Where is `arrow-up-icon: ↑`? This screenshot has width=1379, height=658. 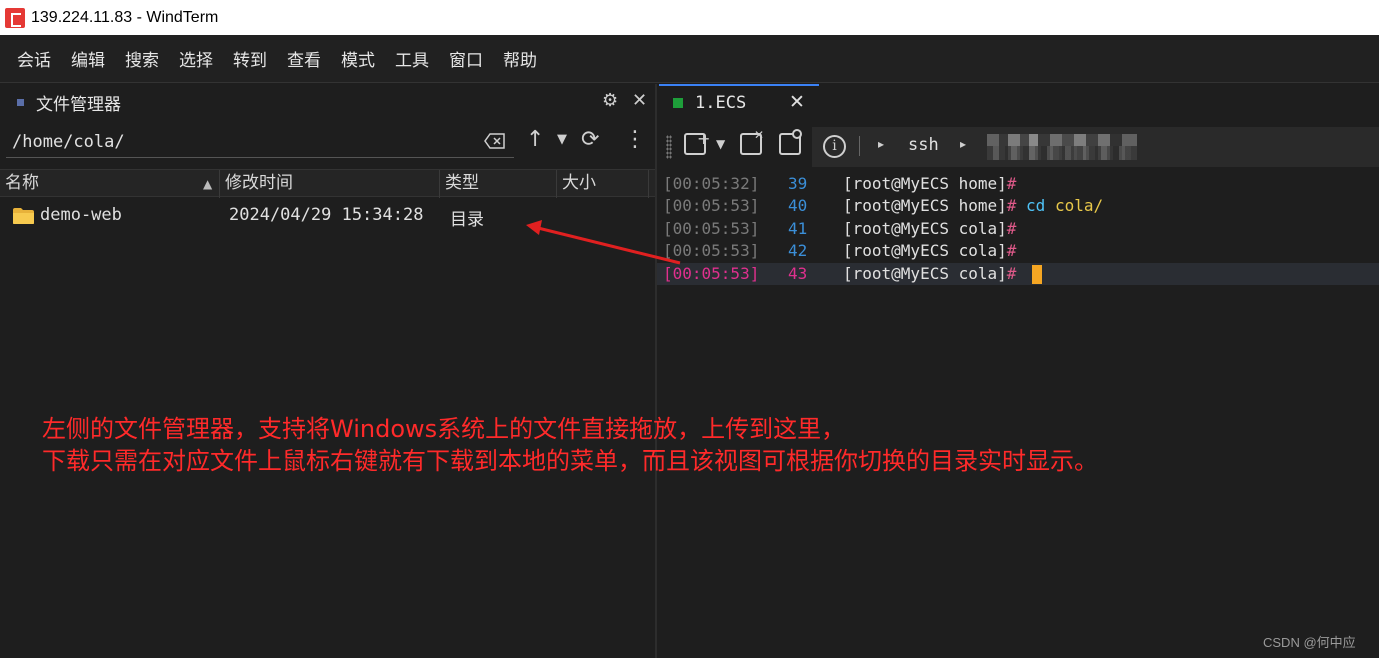 arrow-up-icon: ↑ is located at coordinates (535, 139).